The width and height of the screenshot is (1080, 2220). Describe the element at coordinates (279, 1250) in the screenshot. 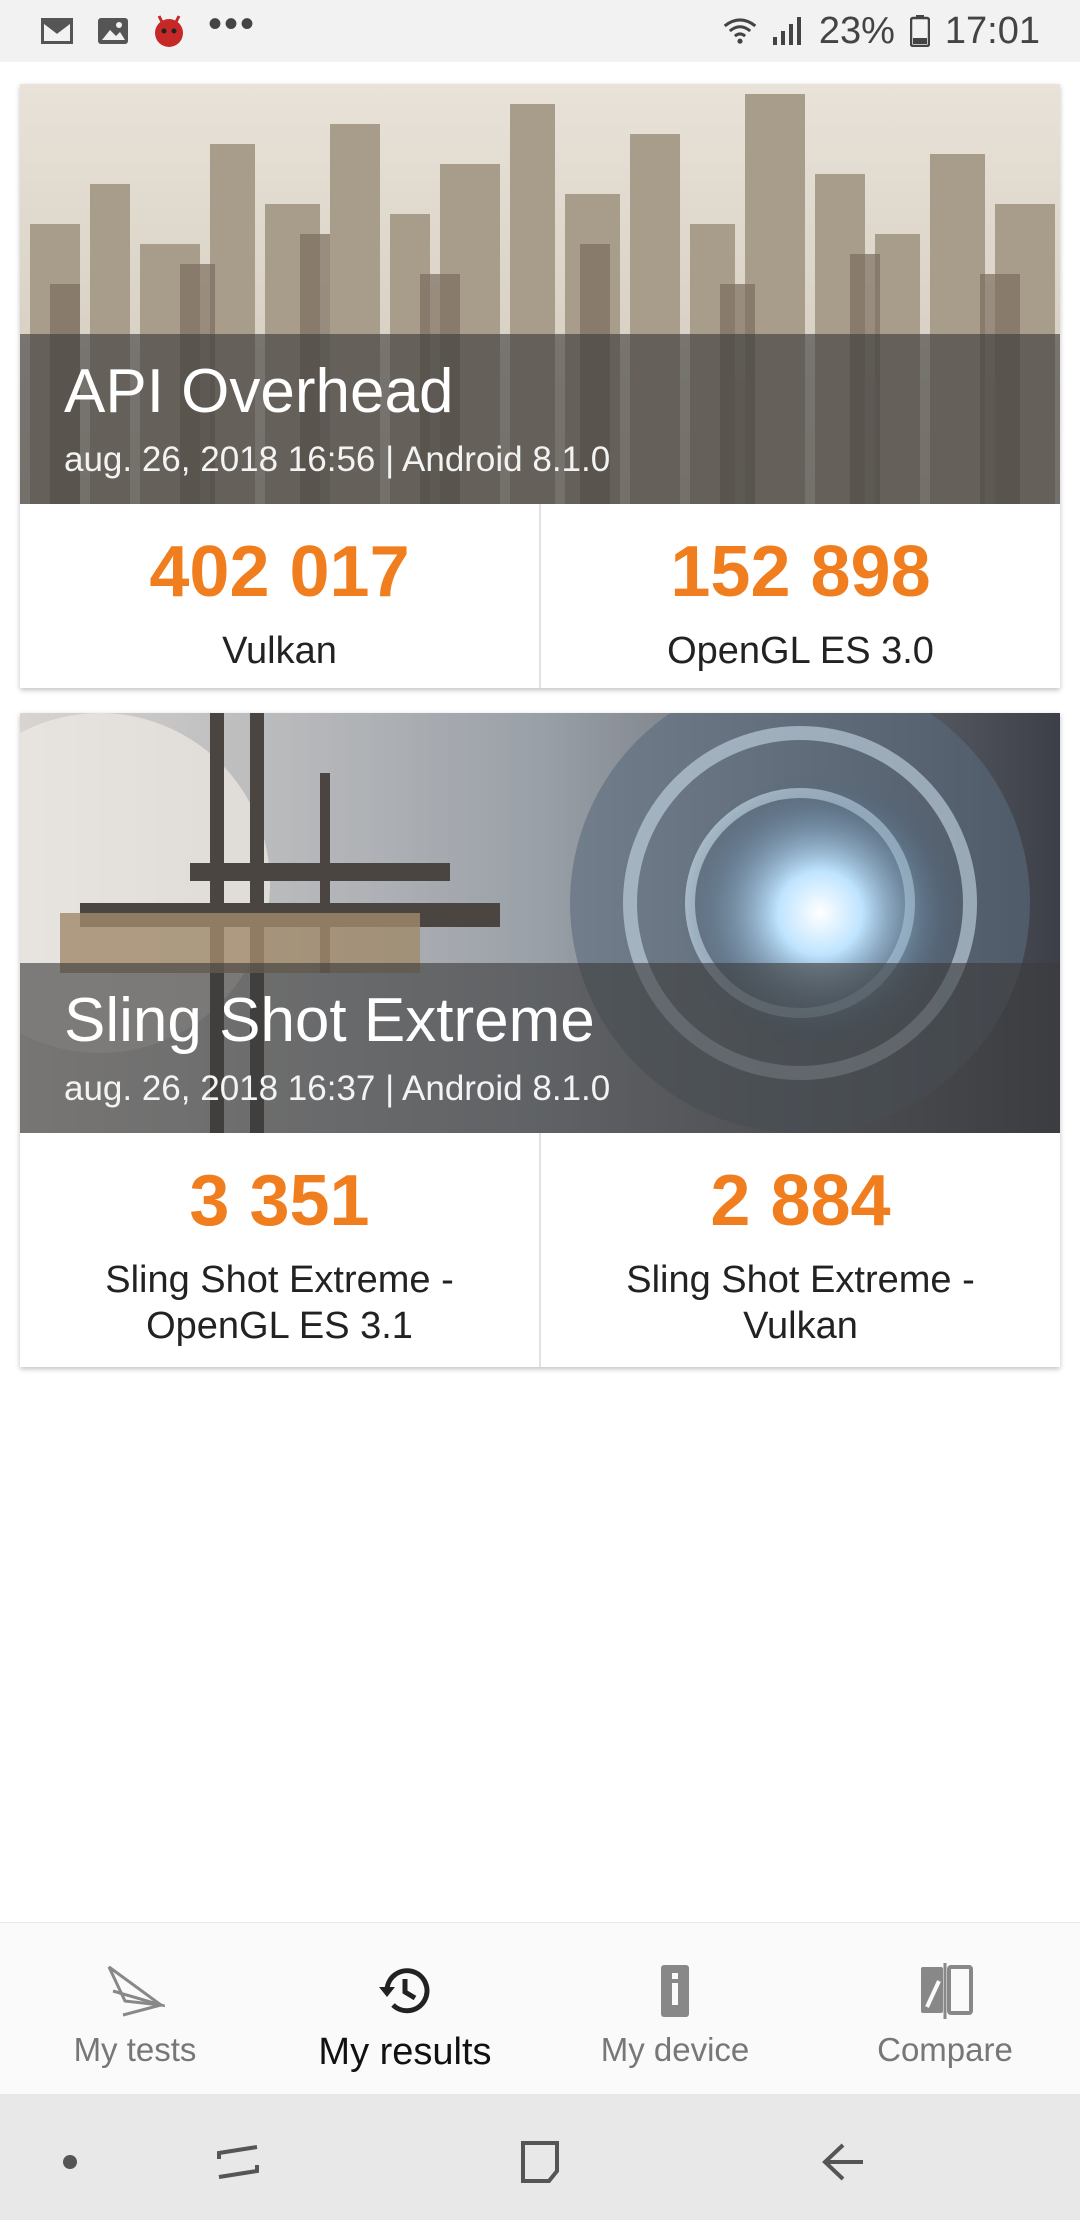

I see `score-cell: 3 351 Sling Shot Extreme - OpenGL ES 3.1` at that location.